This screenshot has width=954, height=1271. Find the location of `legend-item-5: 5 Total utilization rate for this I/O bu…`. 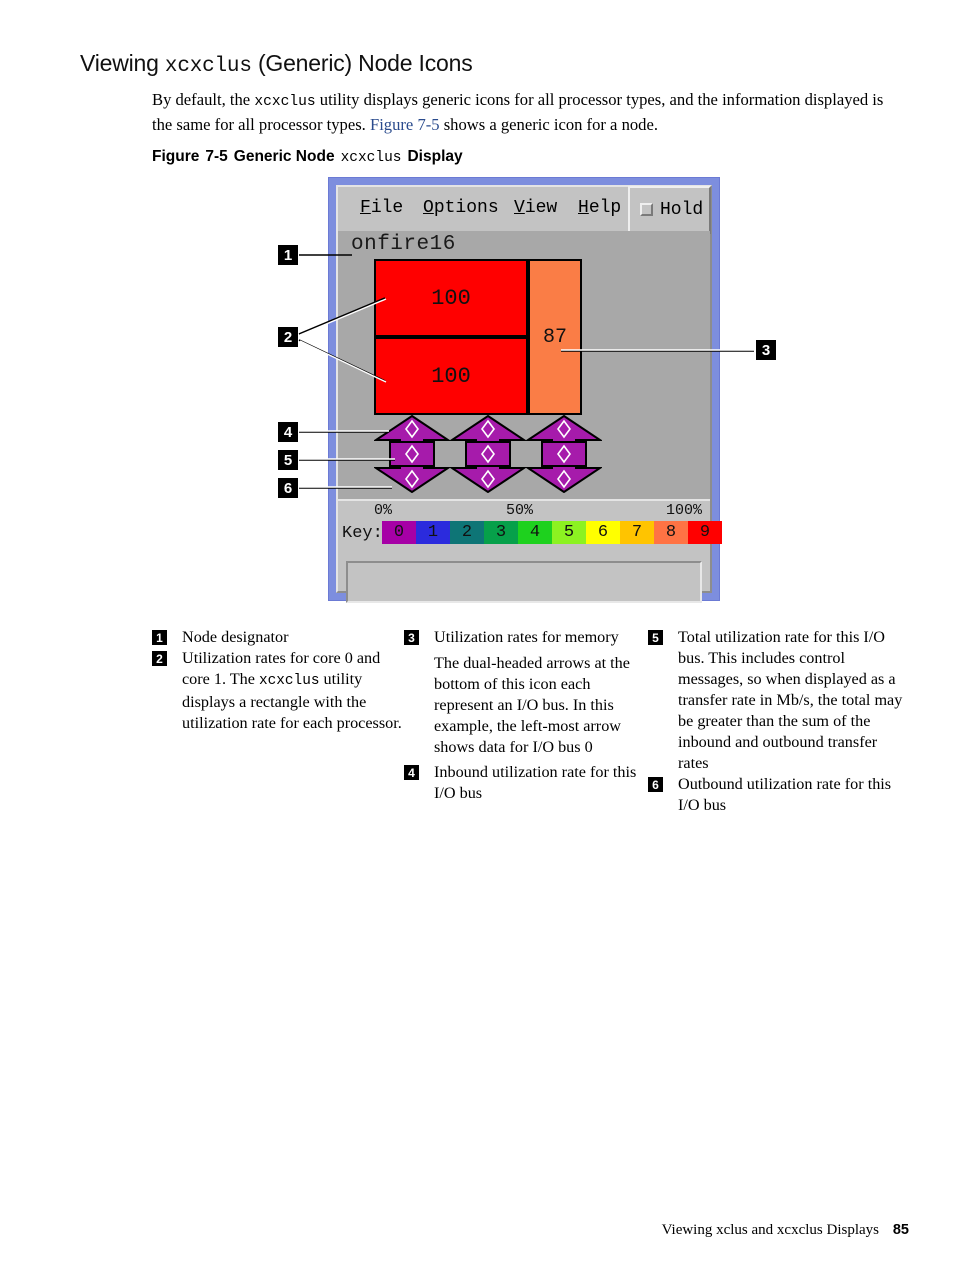

legend-item-5: 5 Total utilization rate for this I/O bu… is located at coordinates (777, 700).